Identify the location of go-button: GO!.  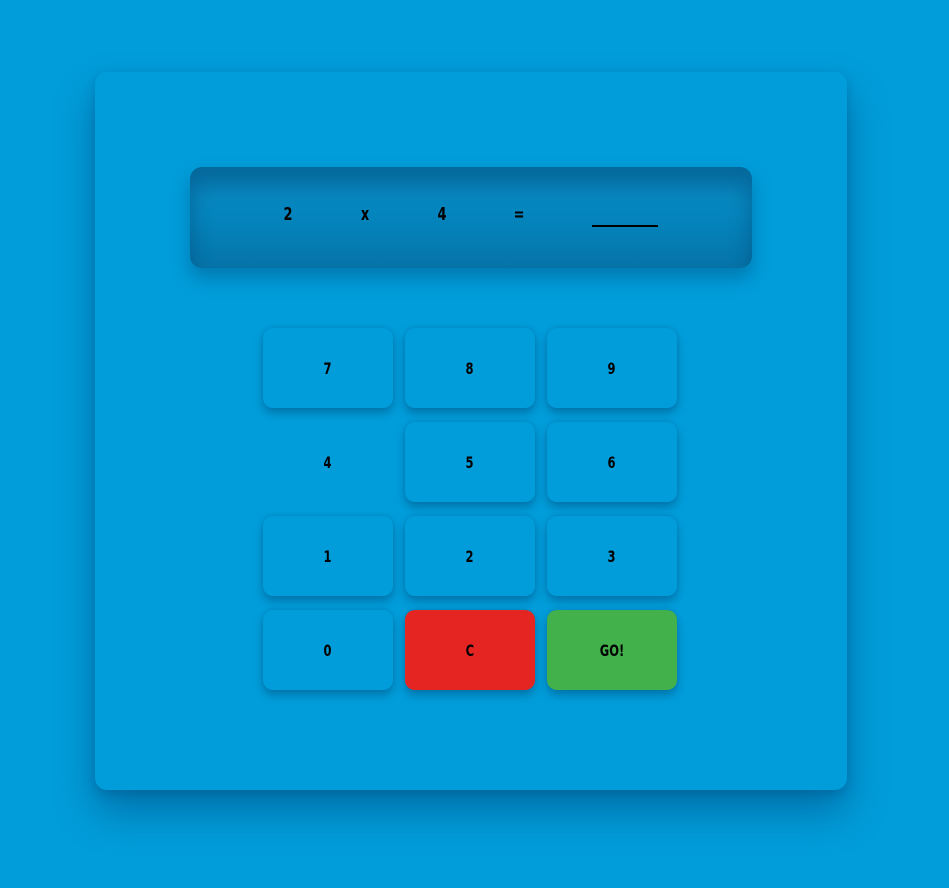
(612, 650).